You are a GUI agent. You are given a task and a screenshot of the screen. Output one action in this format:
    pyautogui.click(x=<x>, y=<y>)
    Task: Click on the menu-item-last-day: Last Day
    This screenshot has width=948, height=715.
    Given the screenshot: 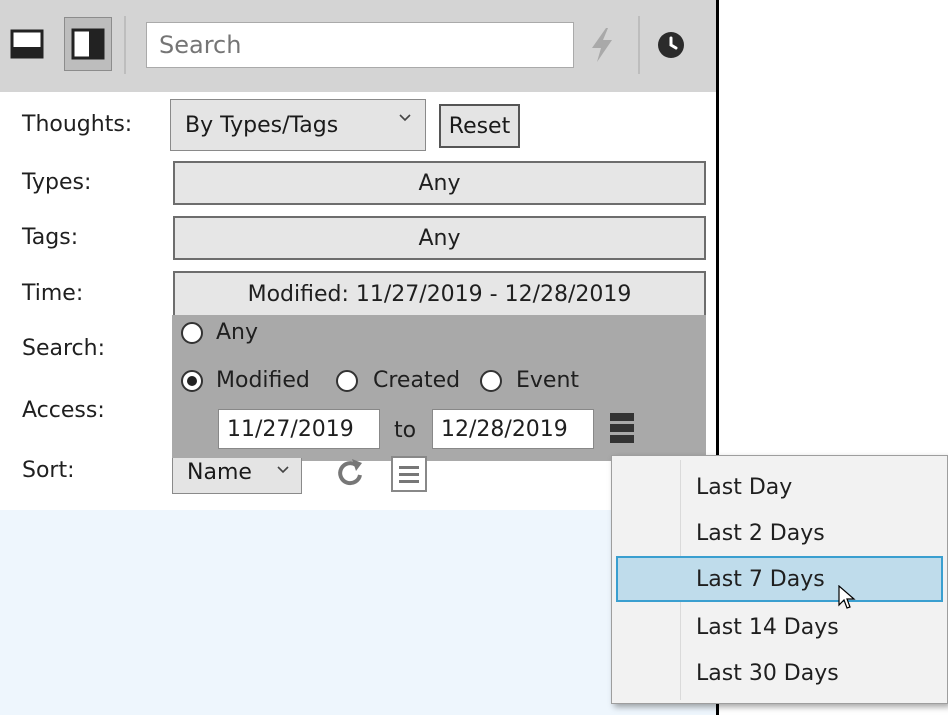 What is the action you would take?
    pyautogui.click(x=779, y=487)
    